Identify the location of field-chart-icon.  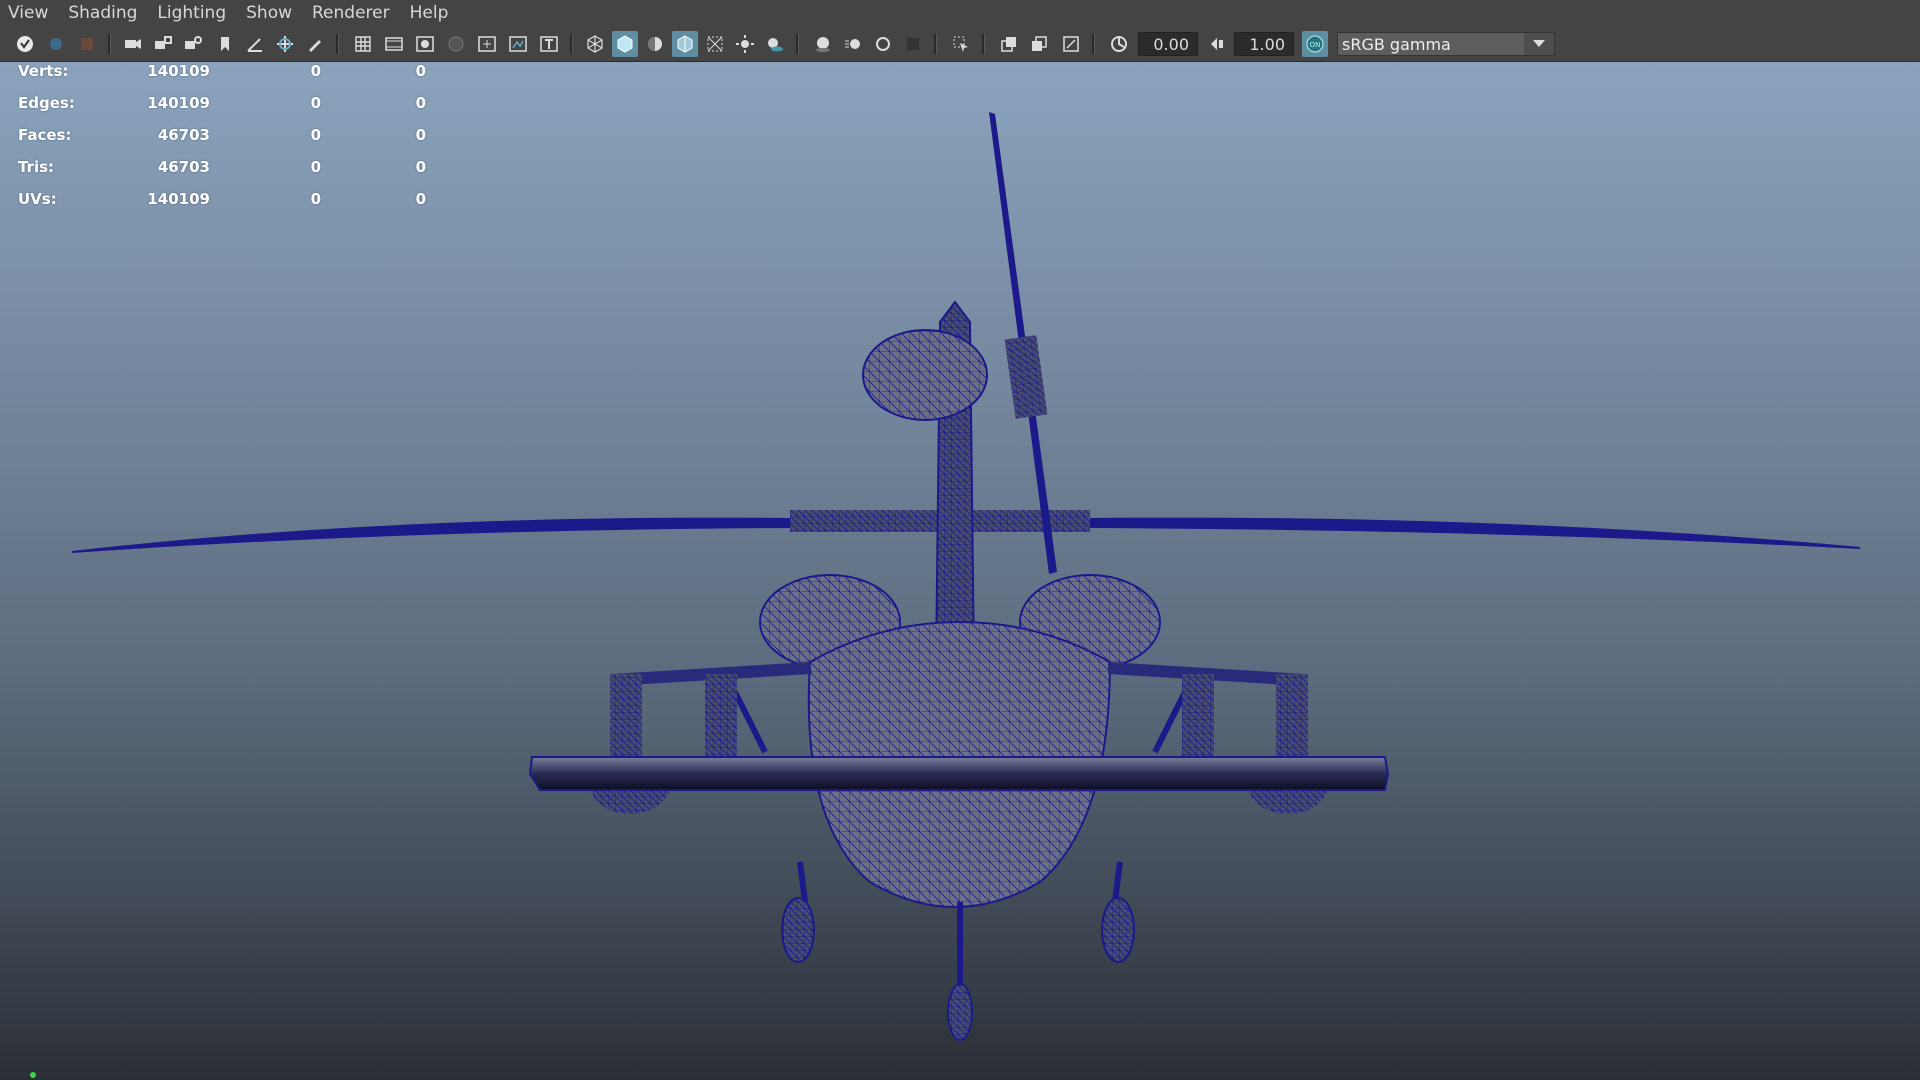
(487, 44).